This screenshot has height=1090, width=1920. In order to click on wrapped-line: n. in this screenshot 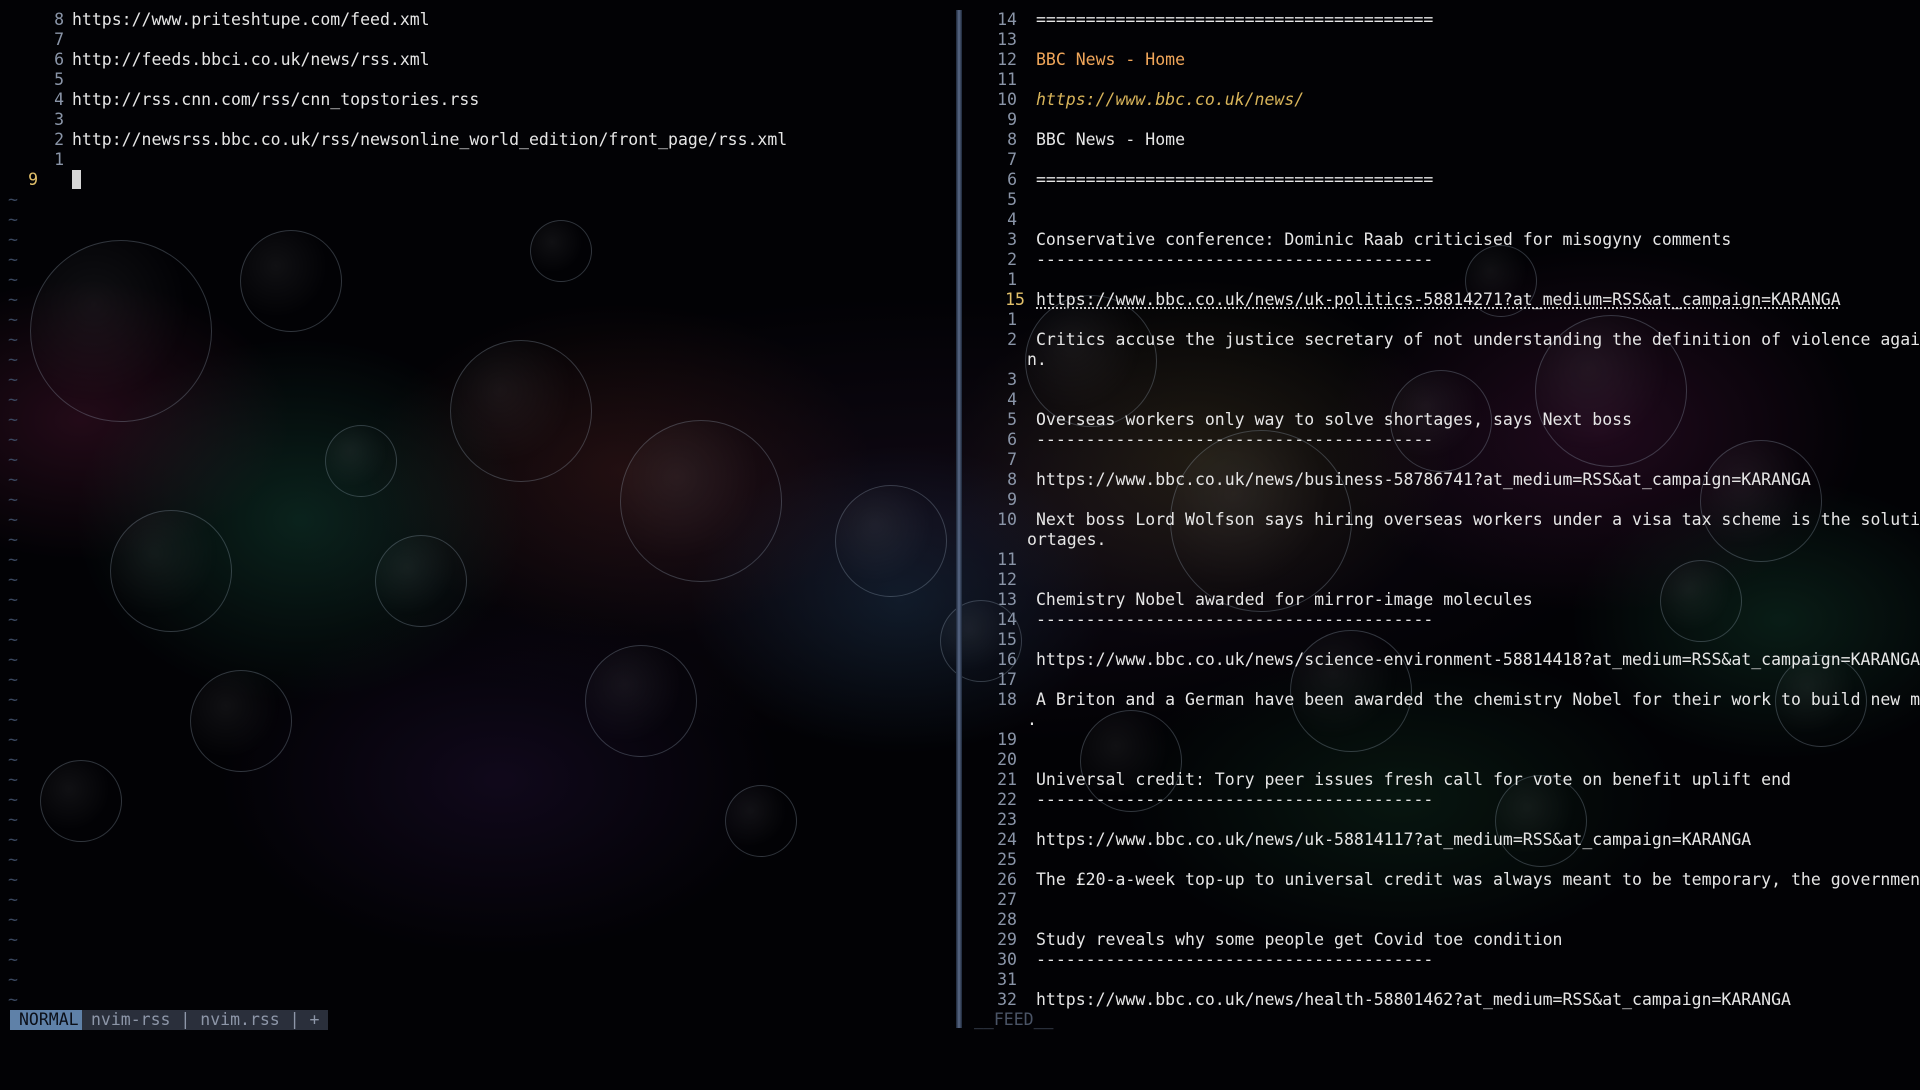, I will do `click(1447, 360)`.